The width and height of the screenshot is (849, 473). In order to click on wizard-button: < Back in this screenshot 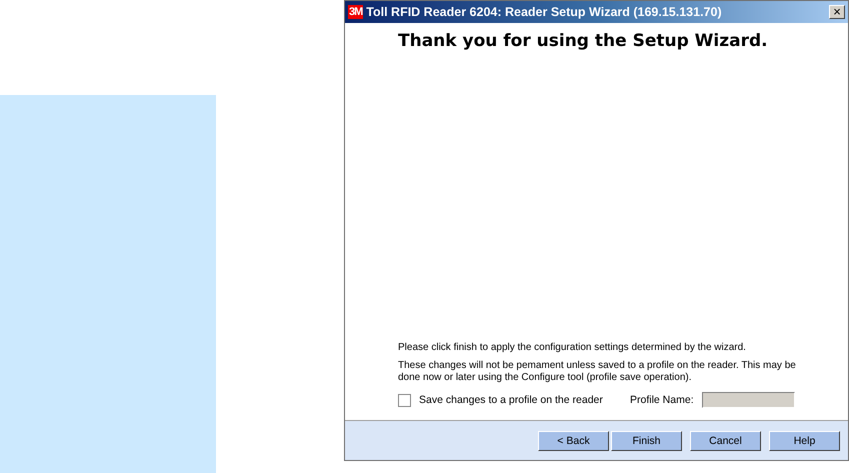, I will do `click(573, 440)`.